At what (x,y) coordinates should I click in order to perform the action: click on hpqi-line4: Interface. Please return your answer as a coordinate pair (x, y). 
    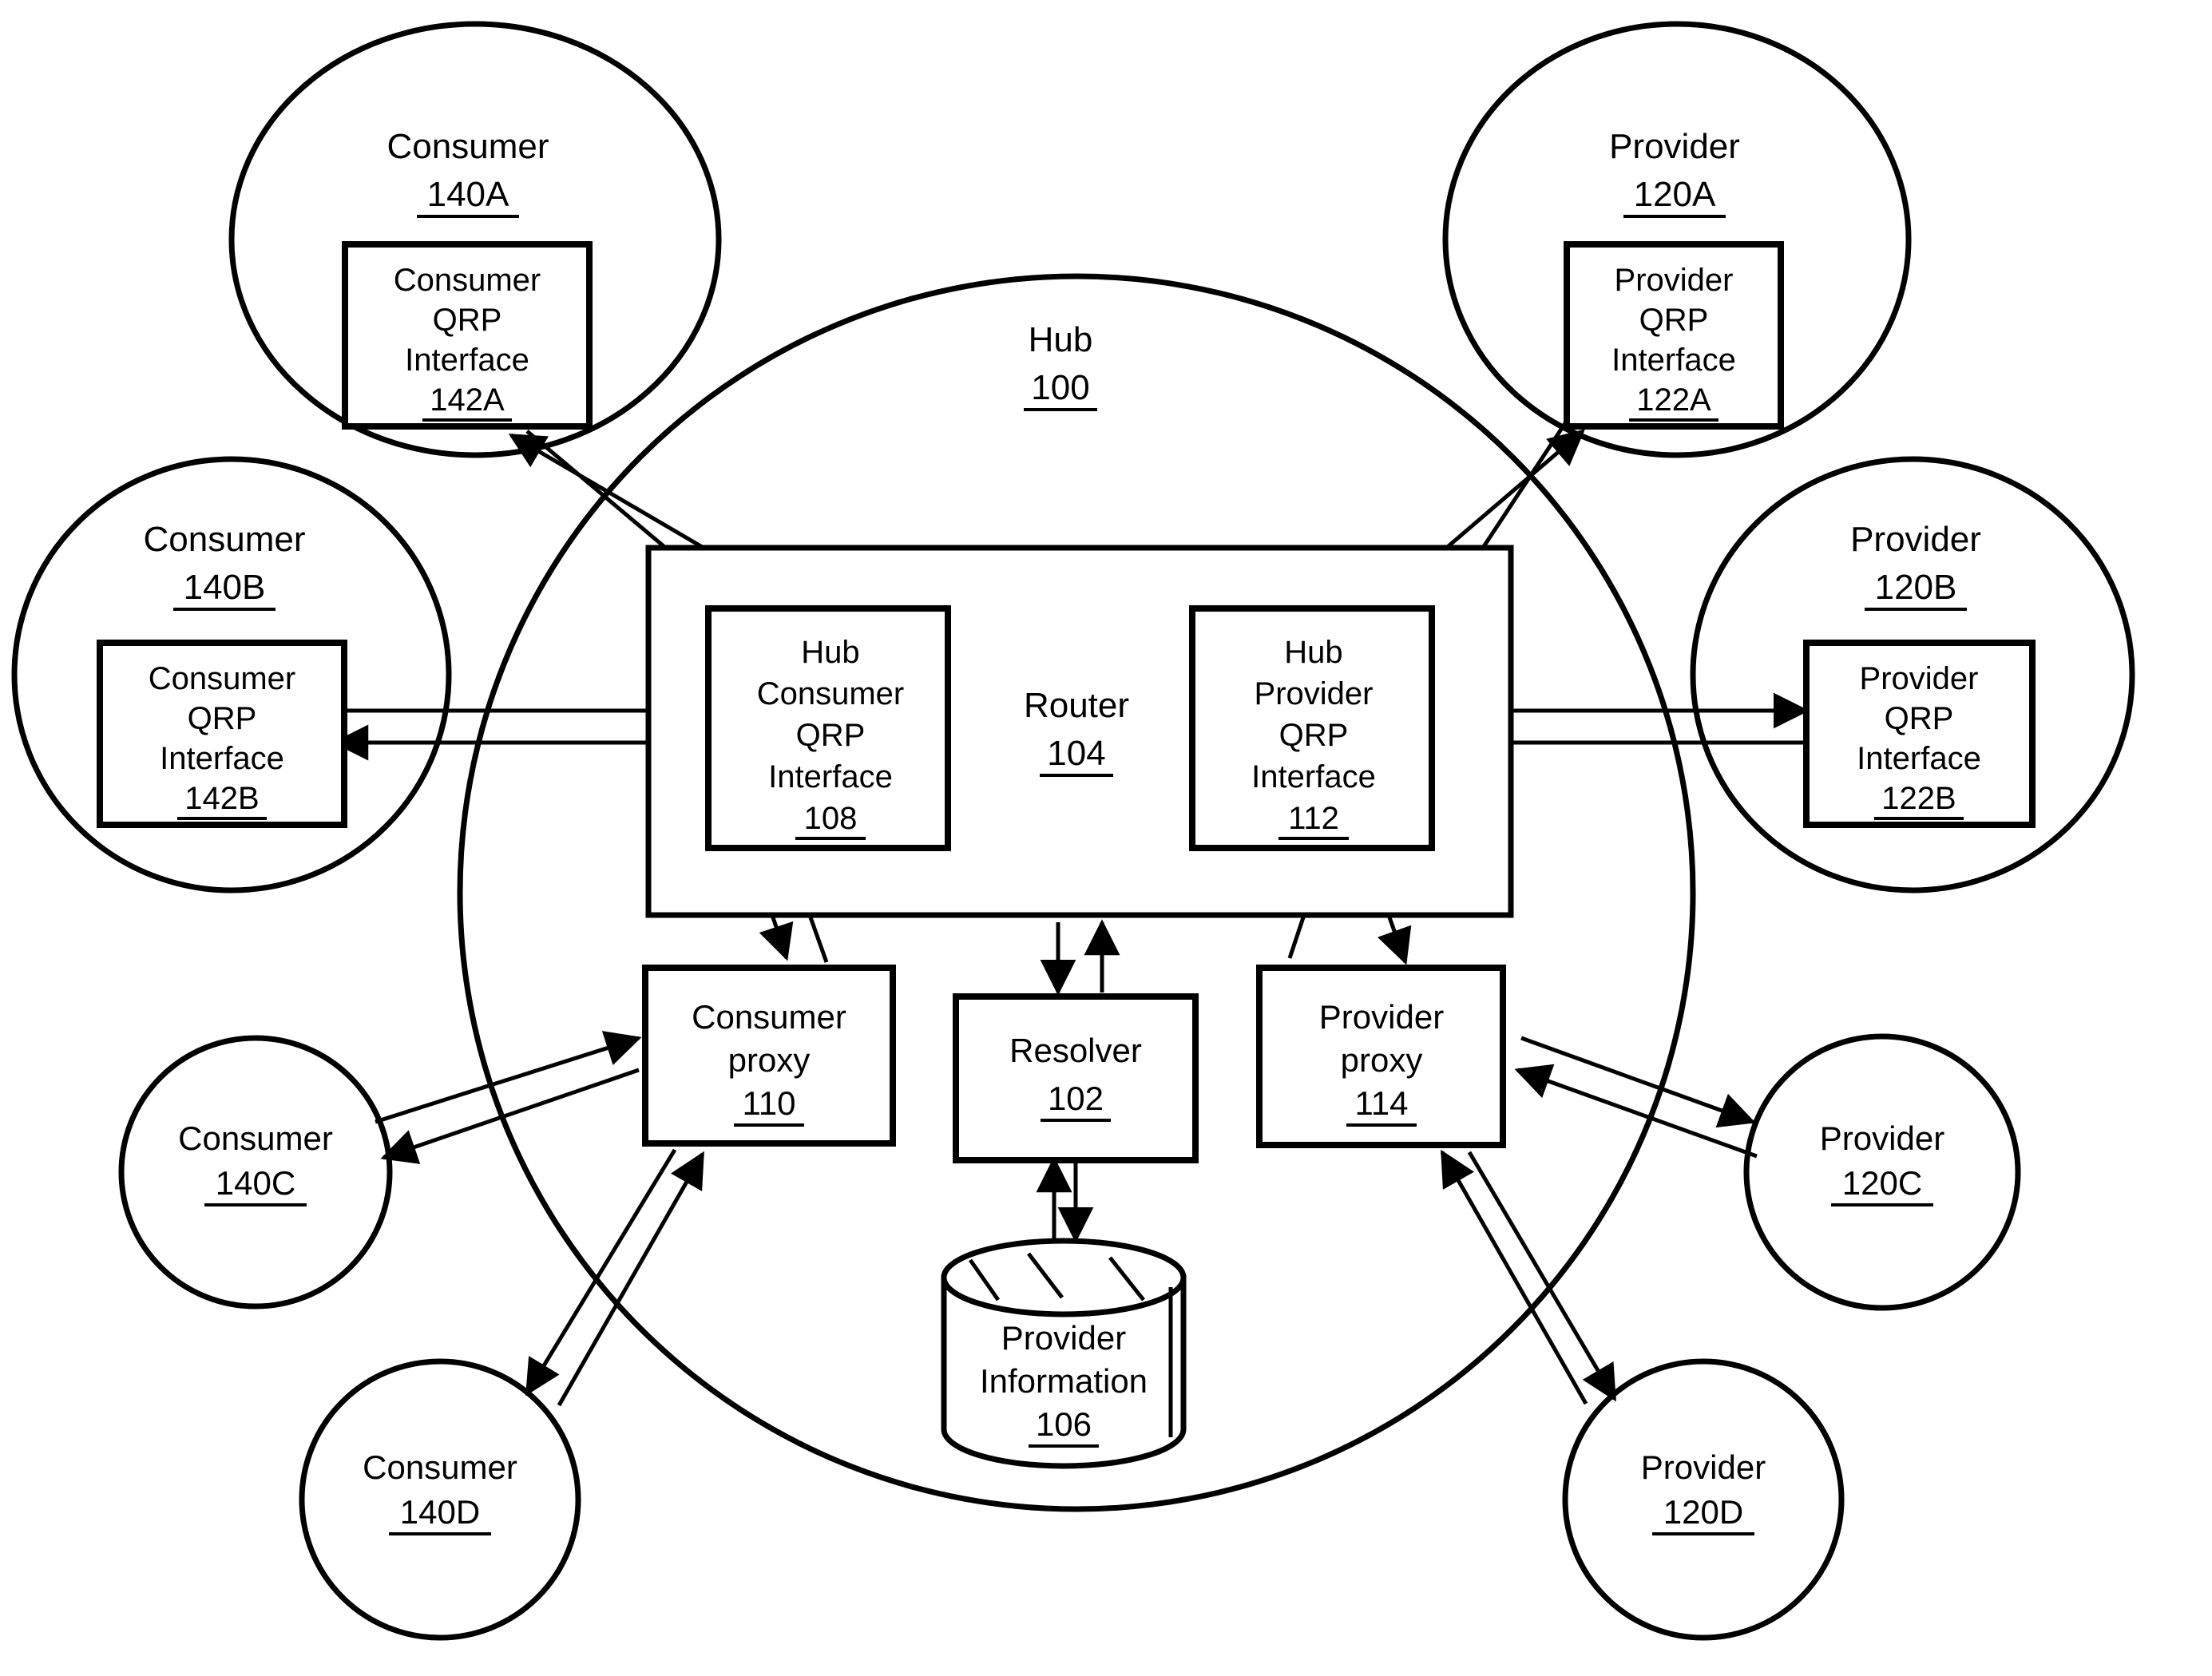
    Looking at the image, I should click on (1313, 776).